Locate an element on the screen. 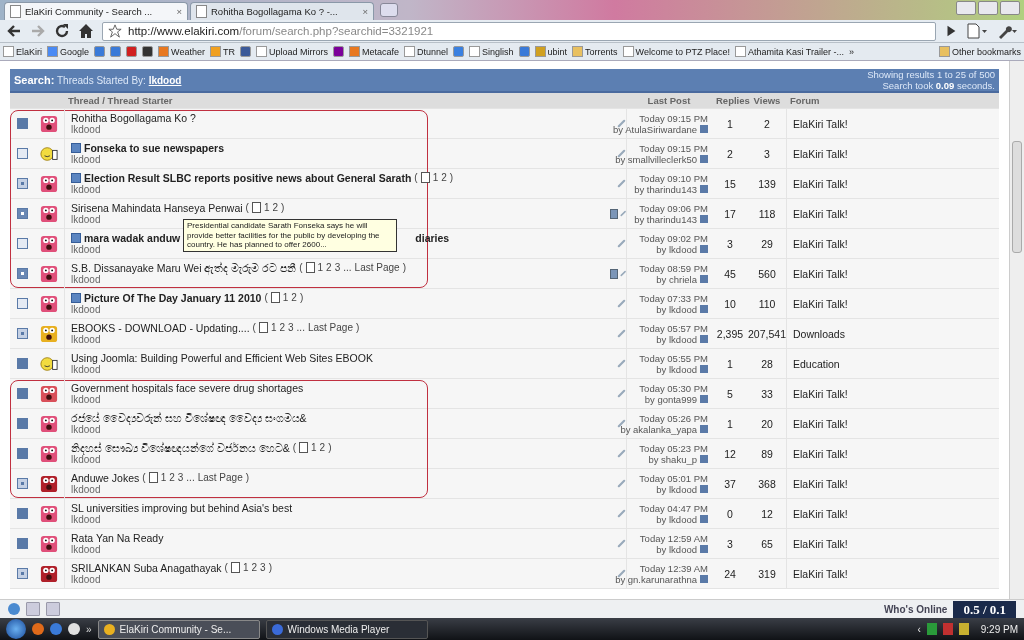 Image resolution: width=1024 pixels, height=640 pixels. last-post-author: by gonta999 is located at coordinates (670, 399).